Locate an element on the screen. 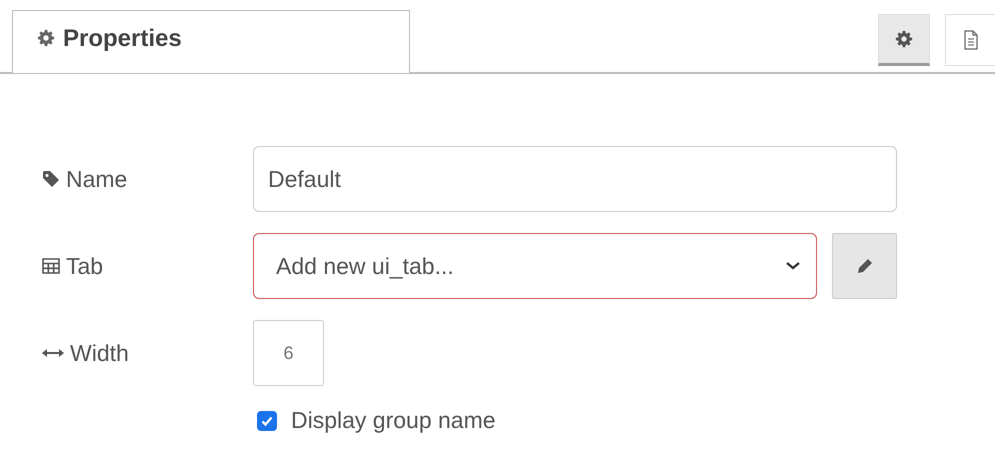 The height and width of the screenshot is (465, 995). pencil-icon is located at coordinates (864, 266).